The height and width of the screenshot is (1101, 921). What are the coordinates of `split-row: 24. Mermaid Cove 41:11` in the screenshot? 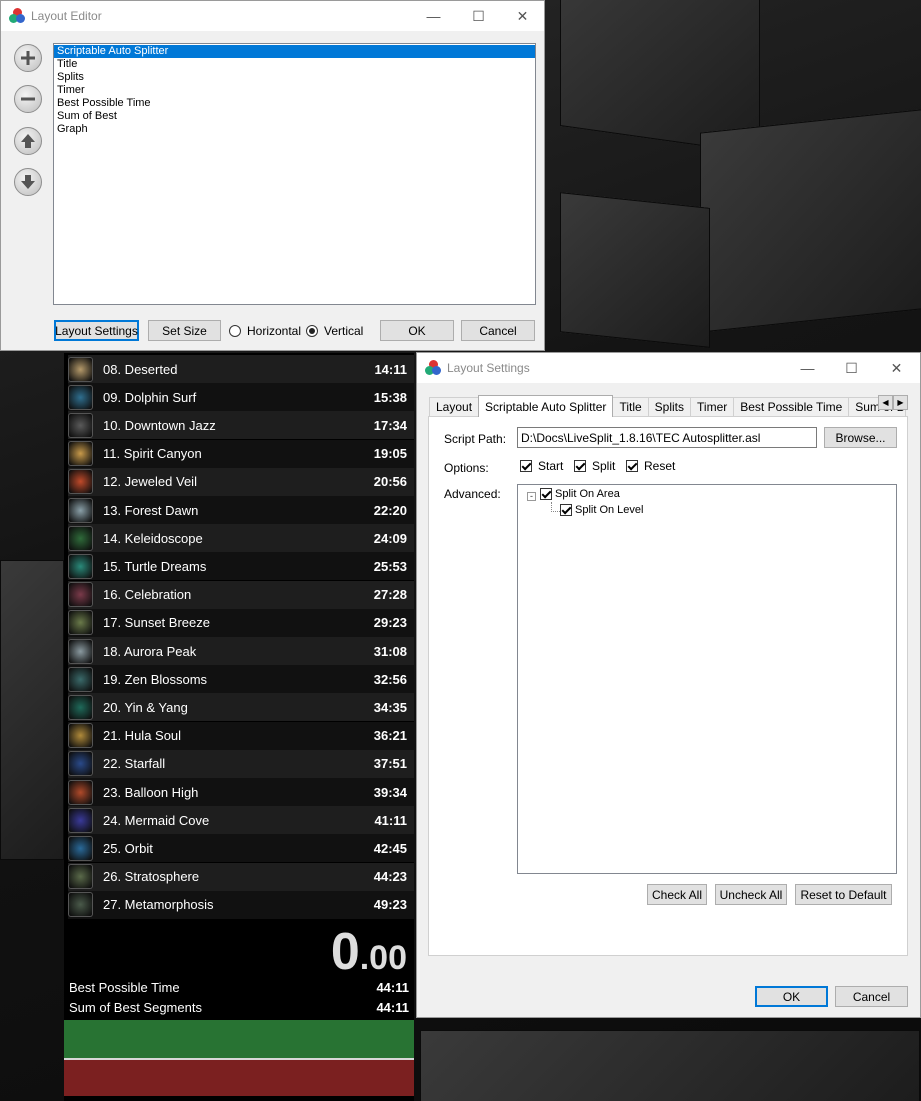 It's located at (241, 820).